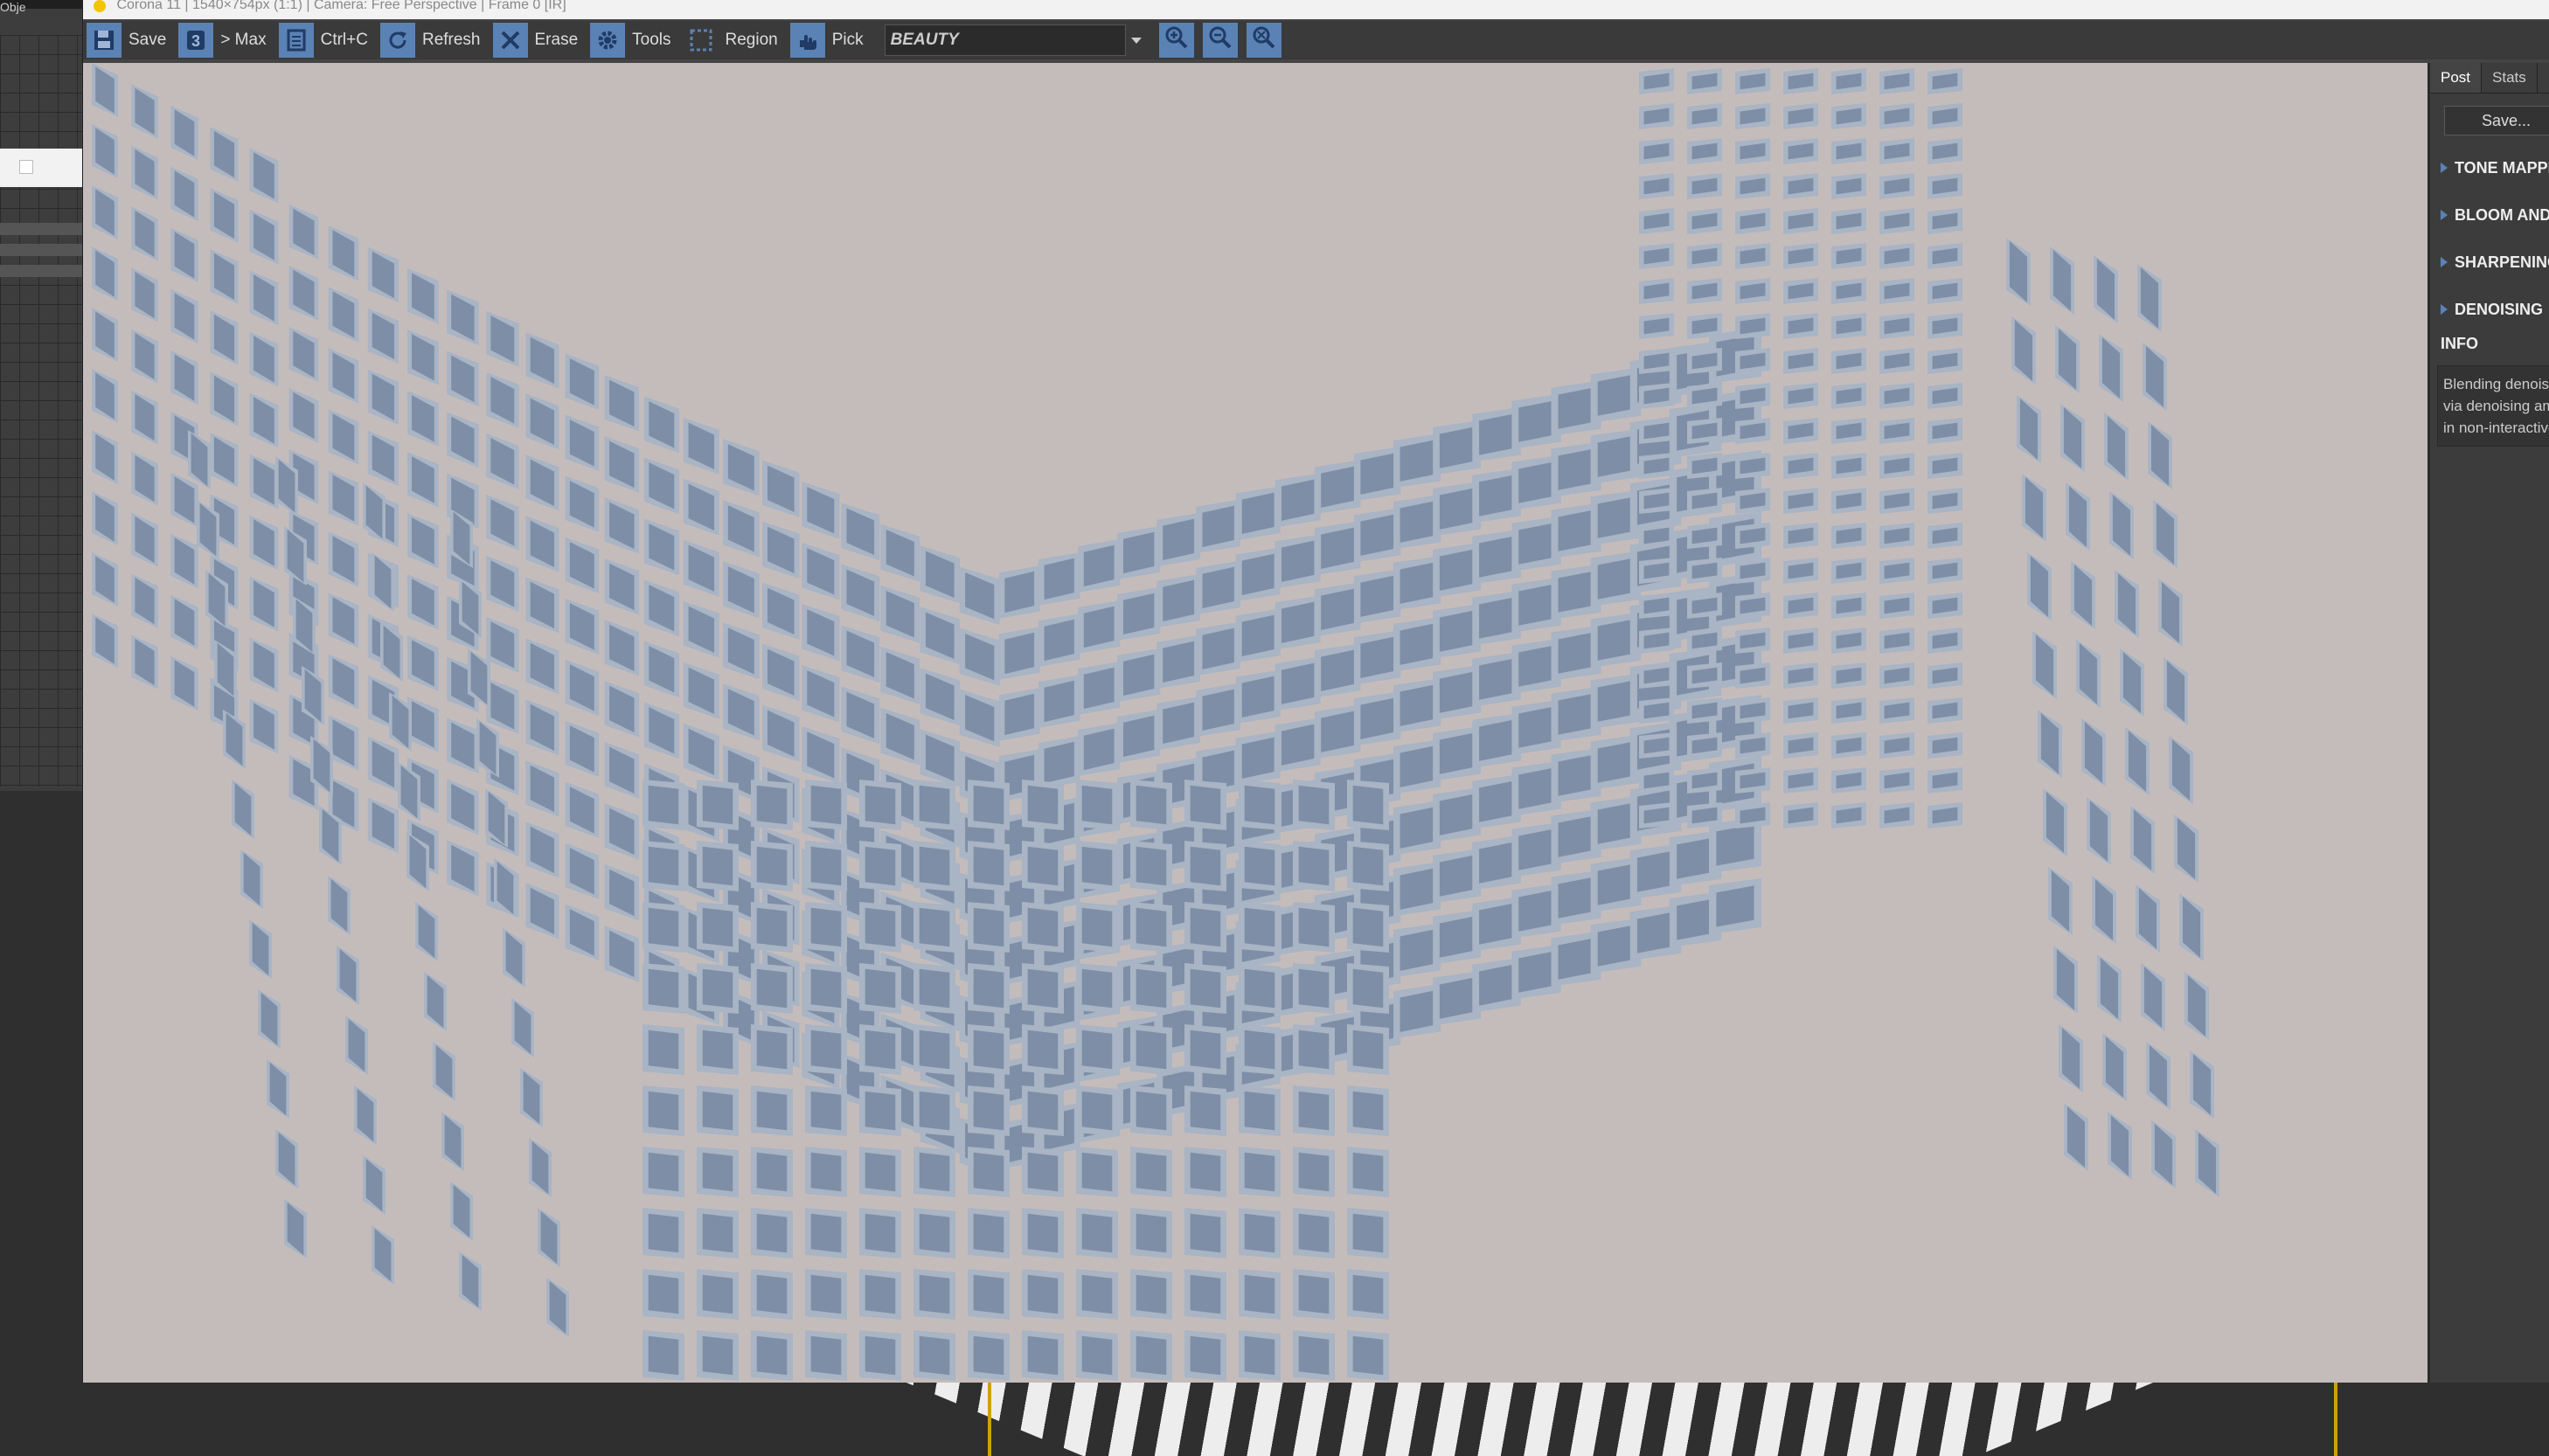 This screenshot has height=1456, width=2549. Describe the element at coordinates (131, 40) in the screenshot. I see `save-button: Save` at that location.